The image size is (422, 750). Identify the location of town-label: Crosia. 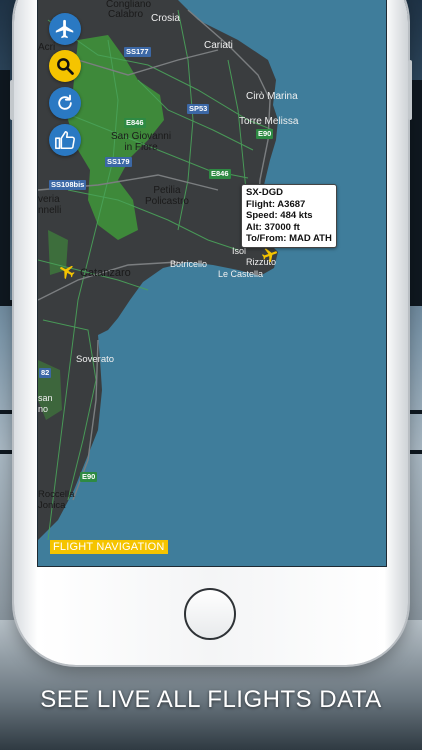
(165, 18).